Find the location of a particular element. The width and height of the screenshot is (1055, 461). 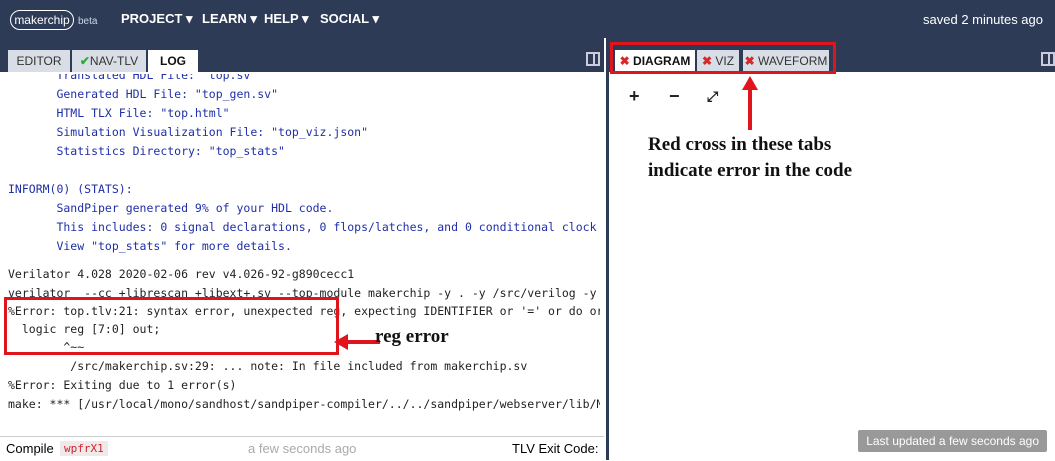

tab-editor-label: EDITOR is located at coordinates (39, 61).